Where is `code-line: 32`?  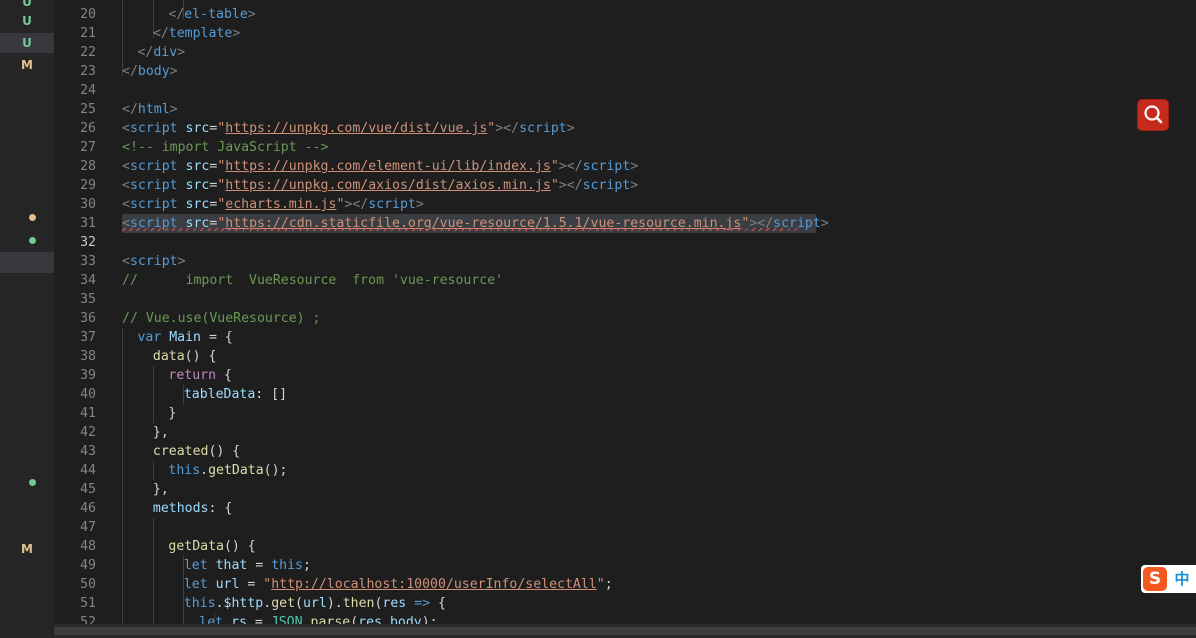
code-line: 32 is located at coordinates (625, 242).